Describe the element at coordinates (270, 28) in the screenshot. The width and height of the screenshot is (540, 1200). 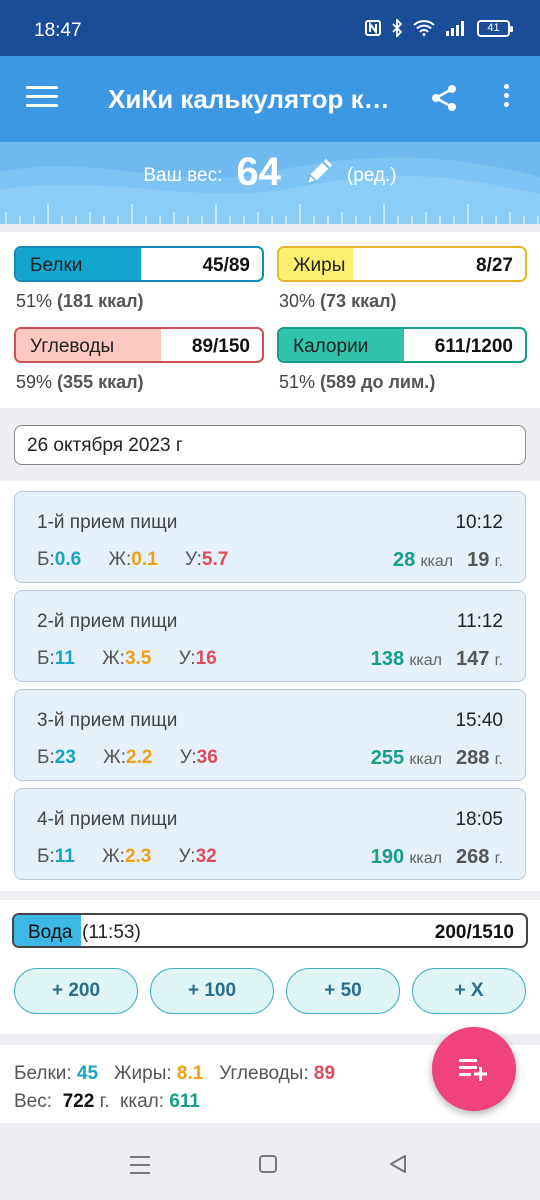
I see `status-bar: 18:47 41` at that location.